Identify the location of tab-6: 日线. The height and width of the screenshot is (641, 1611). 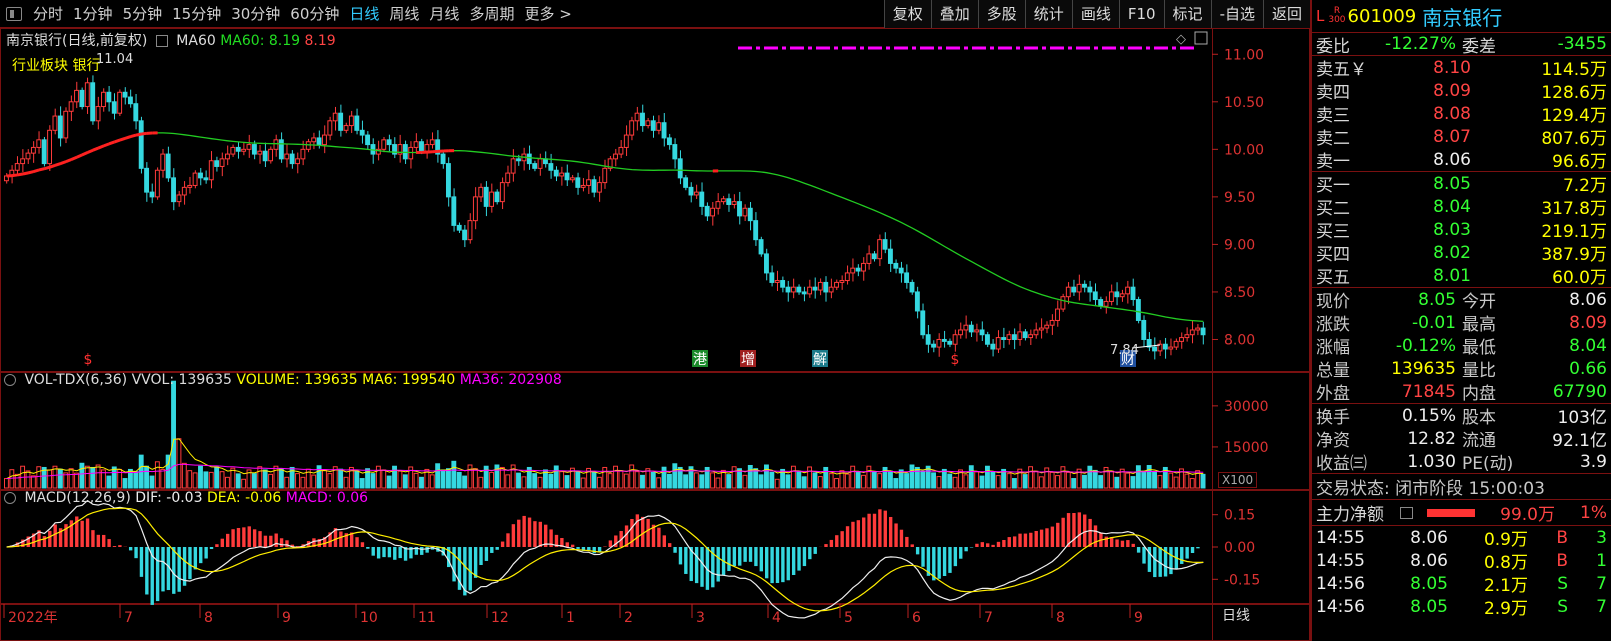
(364, 14).